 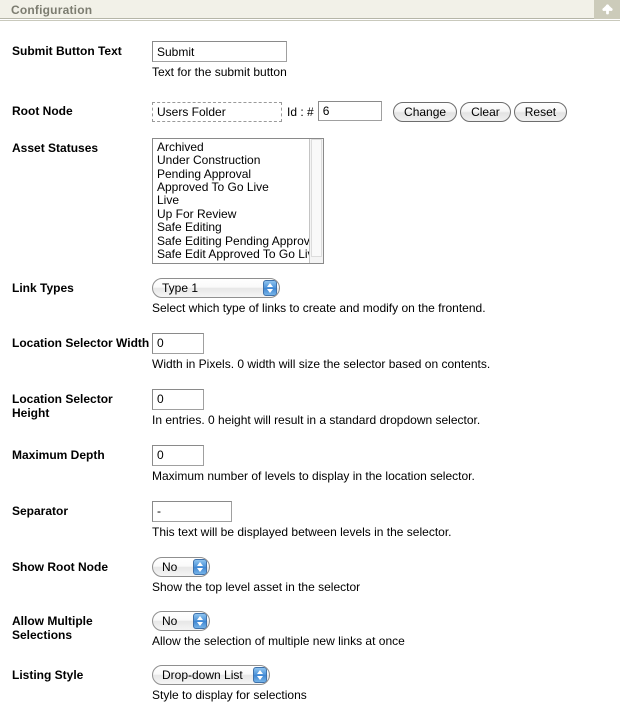 What do you see at coordinates (232, 187) in the screenshot?
I see `asset-status-option: Approved To Go Live` at bounding box center [232, 187].